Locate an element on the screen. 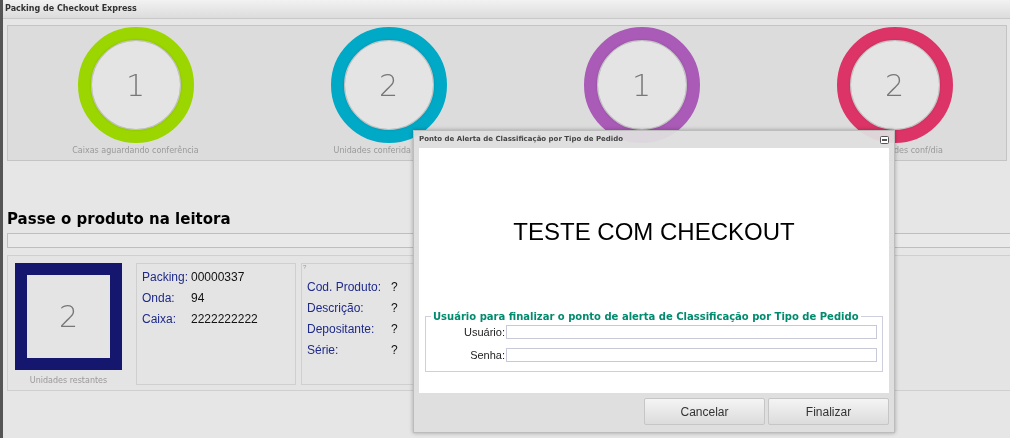 This screenshot has width=1010, height=438. field-label: Senha: is located at coordinates (487, 355).